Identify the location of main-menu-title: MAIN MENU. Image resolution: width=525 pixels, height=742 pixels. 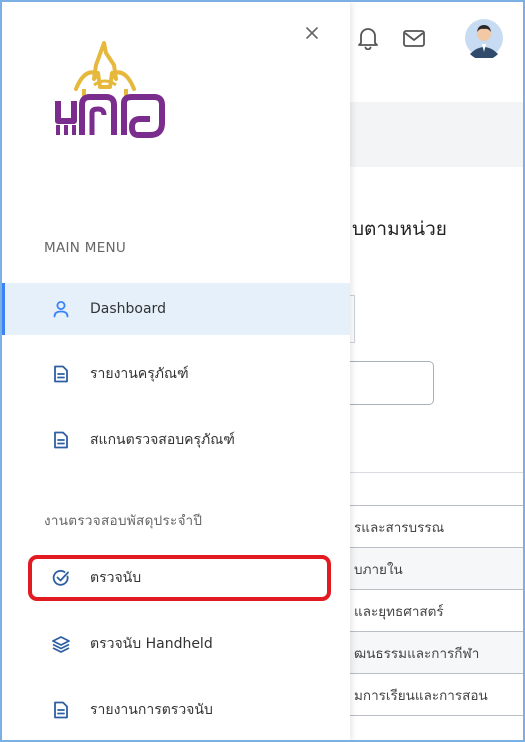
(85, 248).